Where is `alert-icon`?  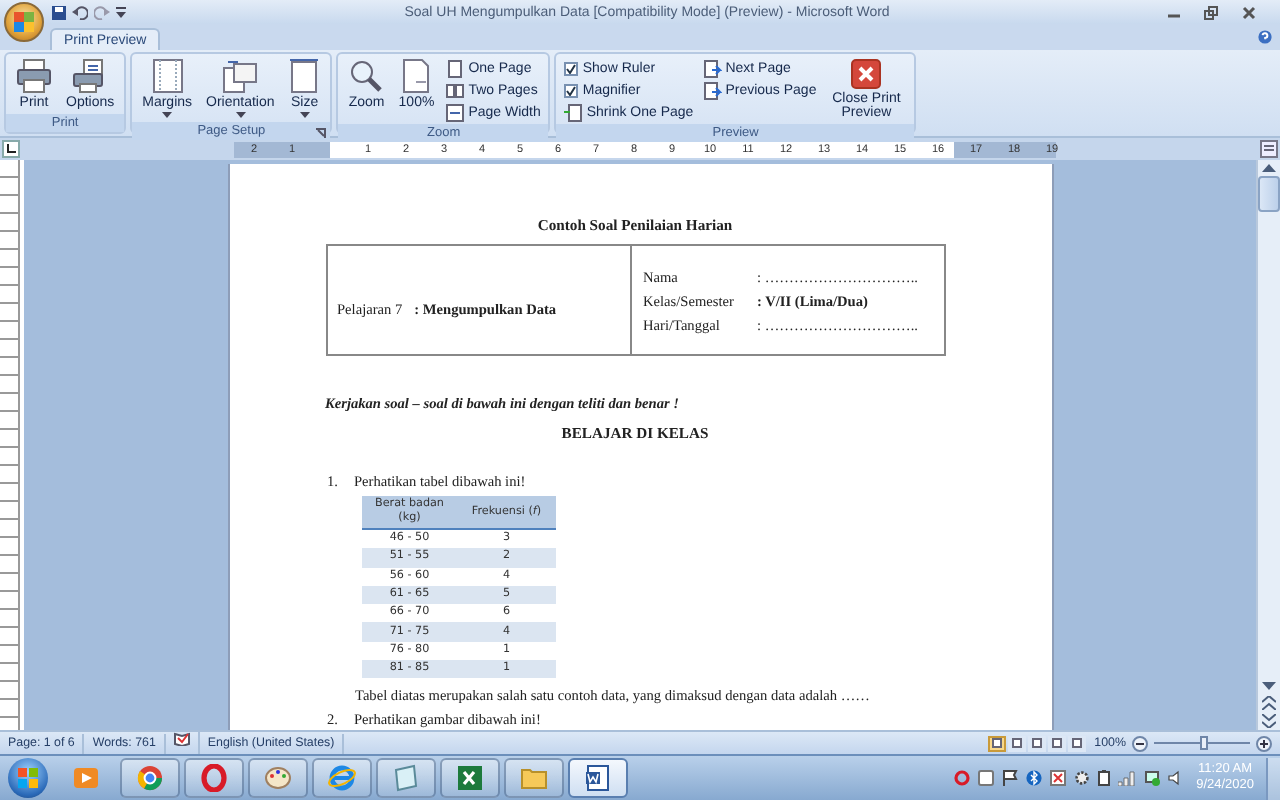
alert-icon is located at coordinates (1058, 778).